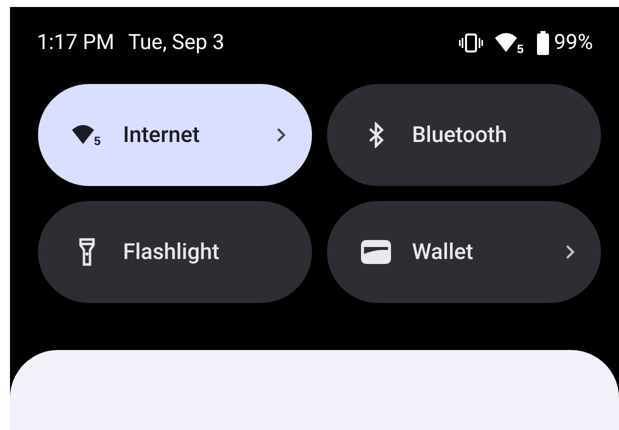 The image size is (619, 430). I want to click on vibrate-icon, so click(471, 43).